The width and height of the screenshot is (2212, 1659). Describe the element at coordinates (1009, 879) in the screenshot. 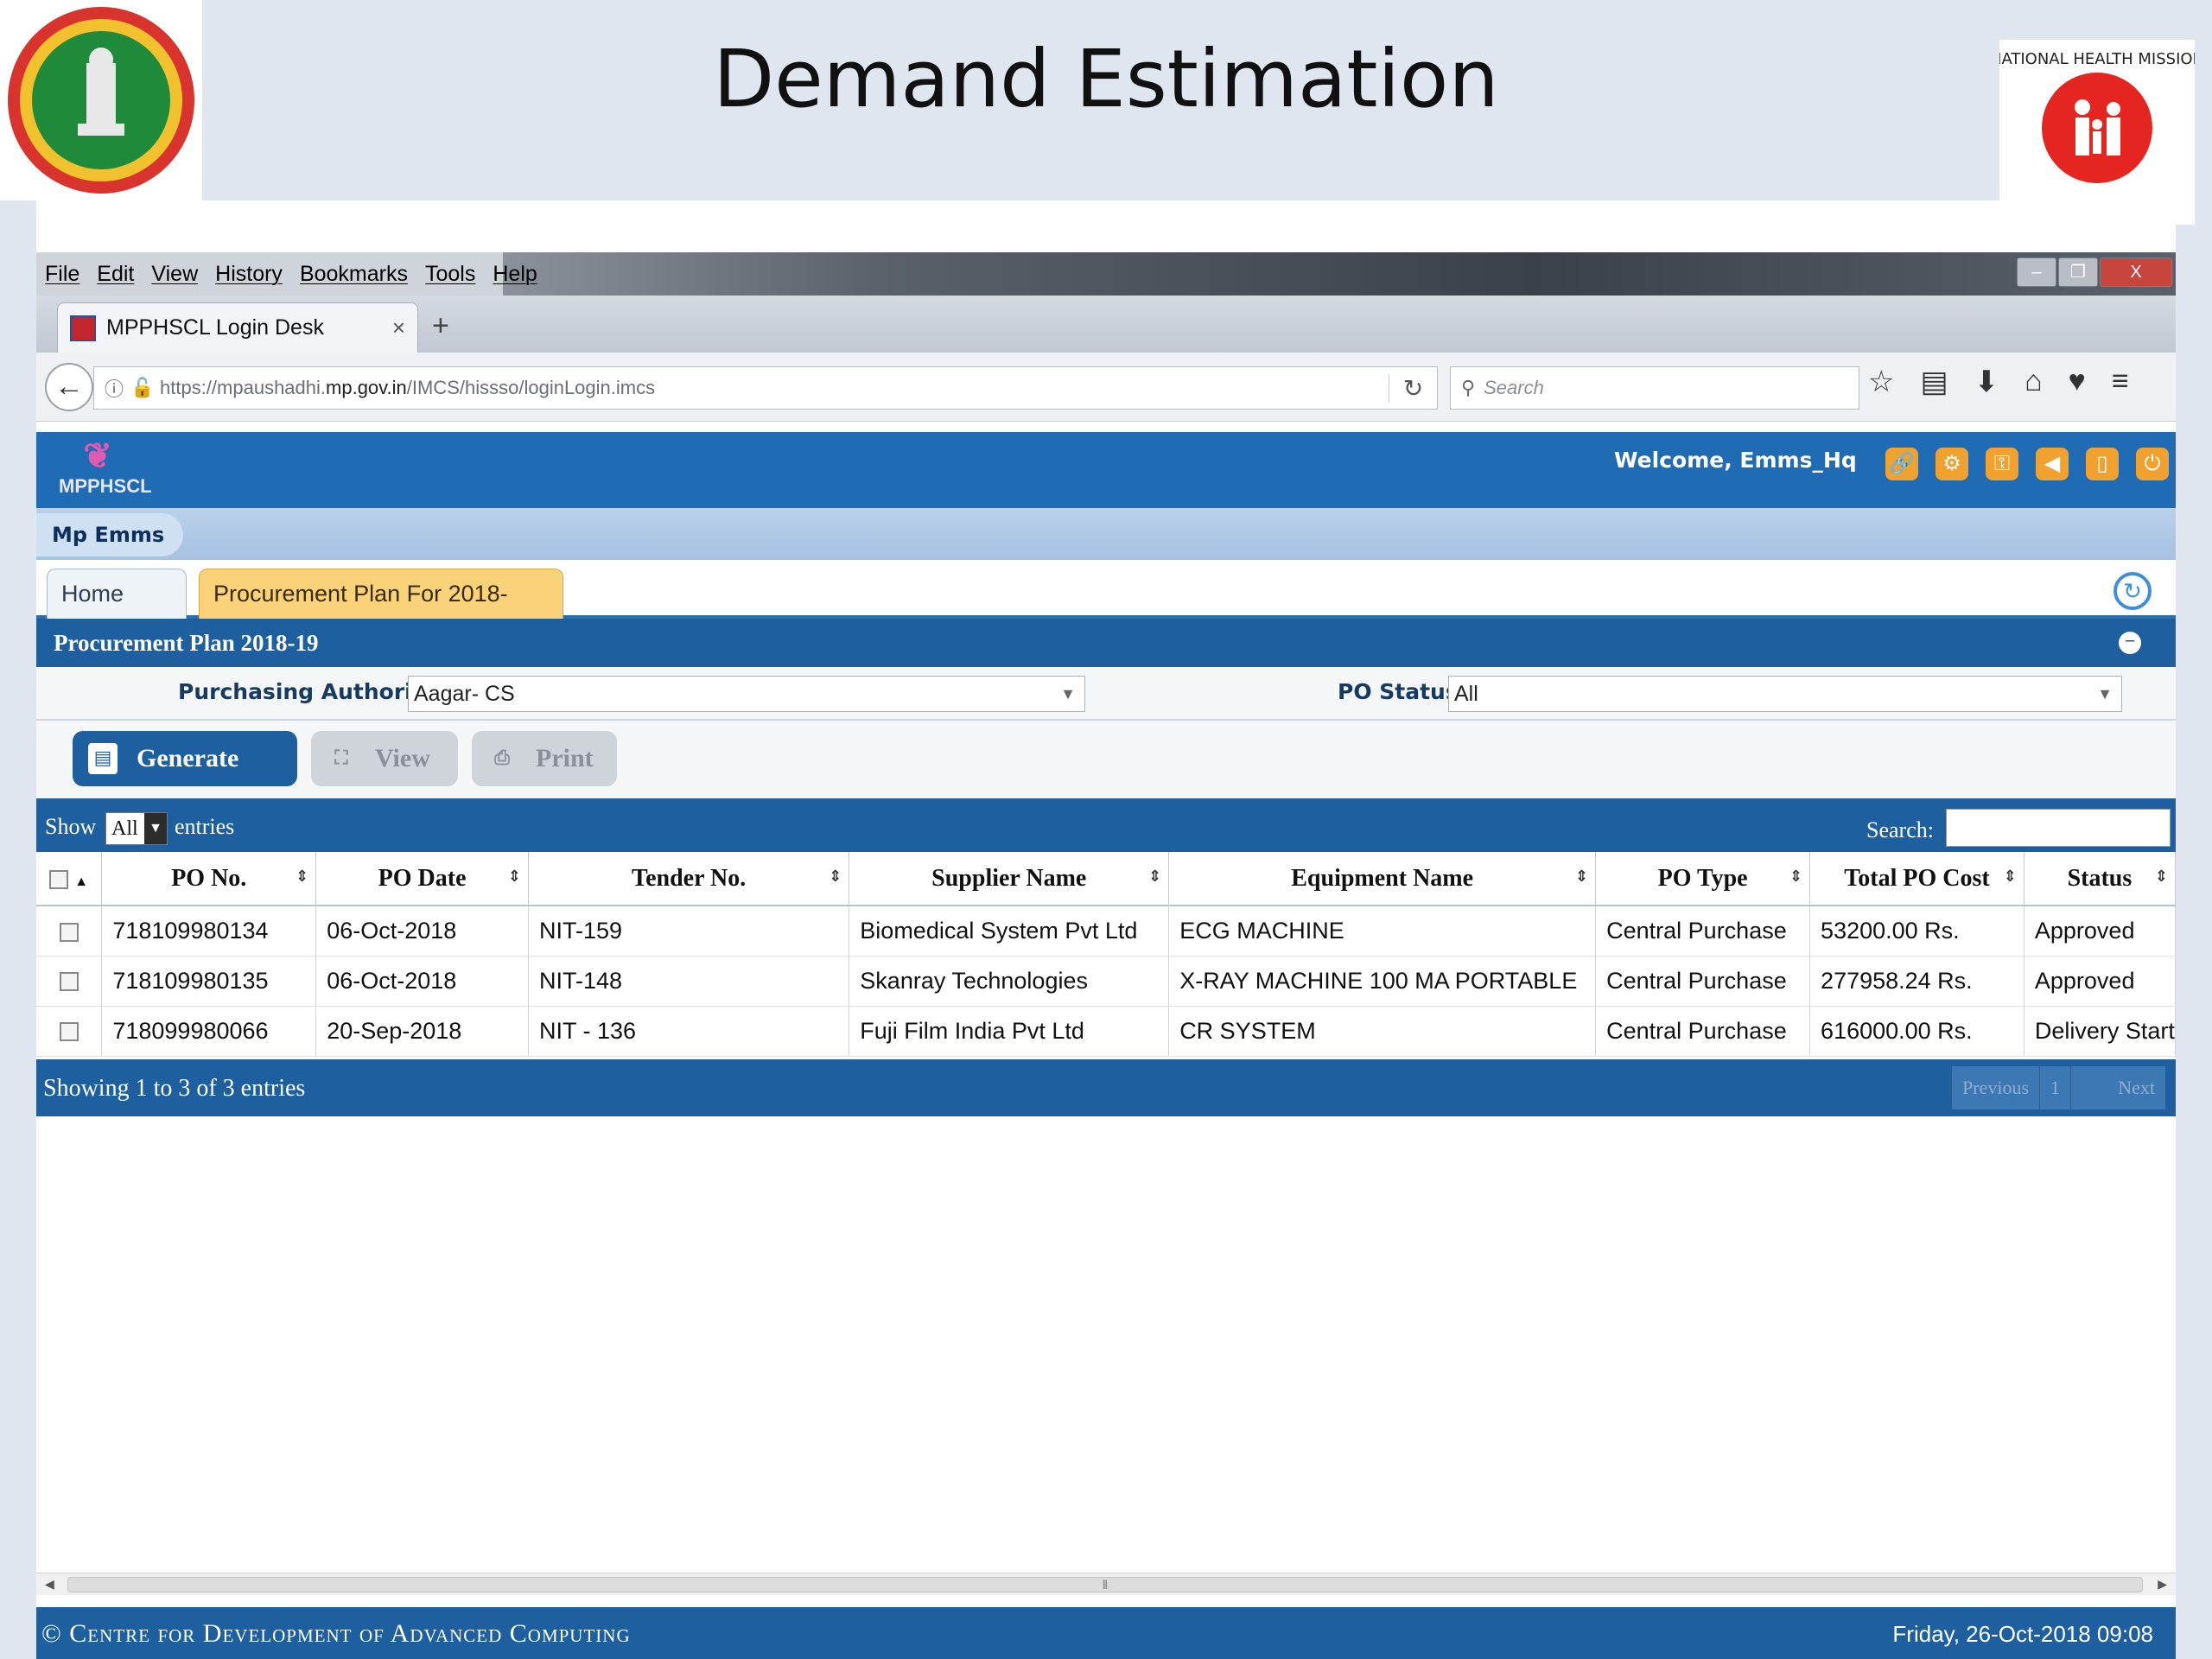

I see `column-header: Supplier Name ⇕` at that location.